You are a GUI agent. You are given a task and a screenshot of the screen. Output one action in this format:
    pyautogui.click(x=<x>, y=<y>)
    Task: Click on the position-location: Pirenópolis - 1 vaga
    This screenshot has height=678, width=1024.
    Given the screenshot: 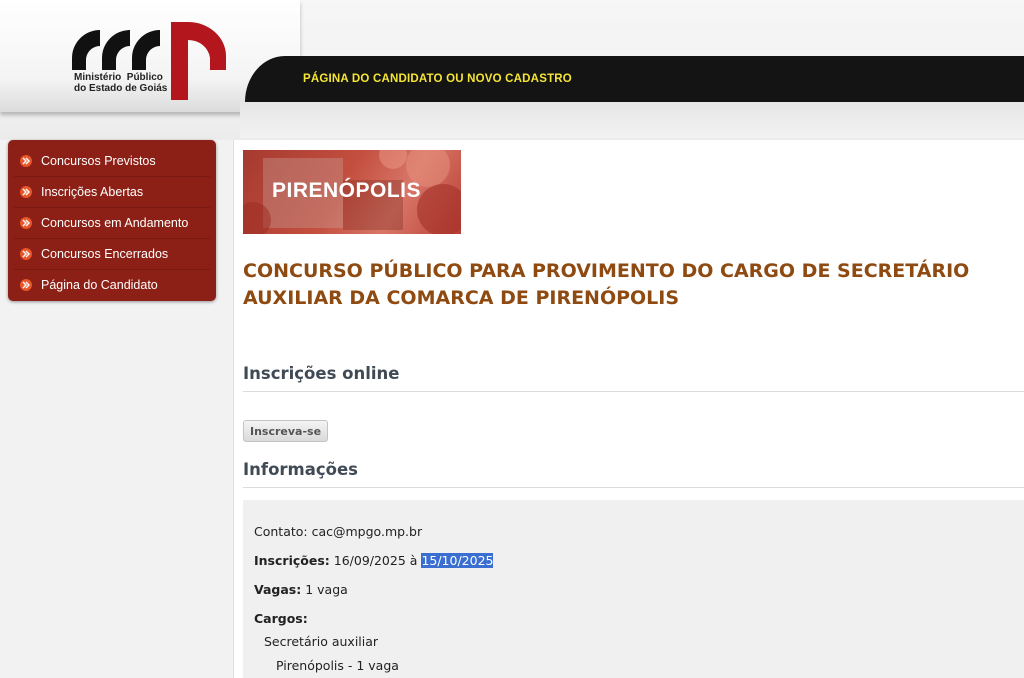 What is the action you would take?
    pyautogui.click(x=337, y=665)
    